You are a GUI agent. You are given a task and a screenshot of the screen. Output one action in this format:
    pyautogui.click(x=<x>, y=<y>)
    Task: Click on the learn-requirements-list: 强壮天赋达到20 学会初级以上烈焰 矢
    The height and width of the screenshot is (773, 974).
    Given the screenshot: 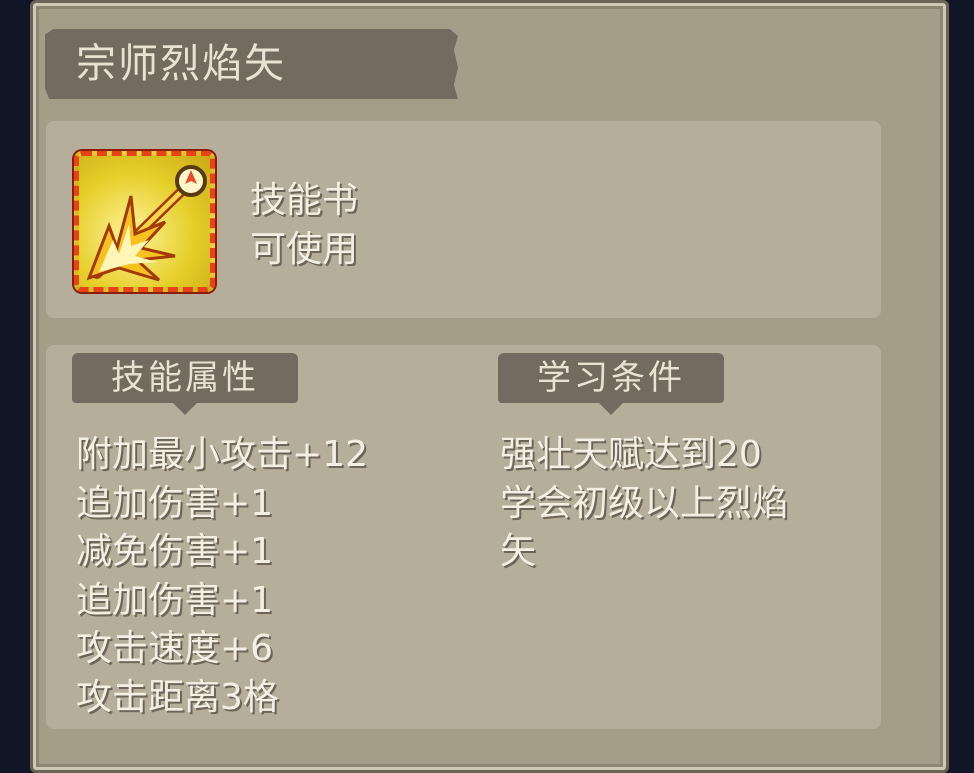 What is the action you would take?
    pyautogui.click(x=644, y=504)
    